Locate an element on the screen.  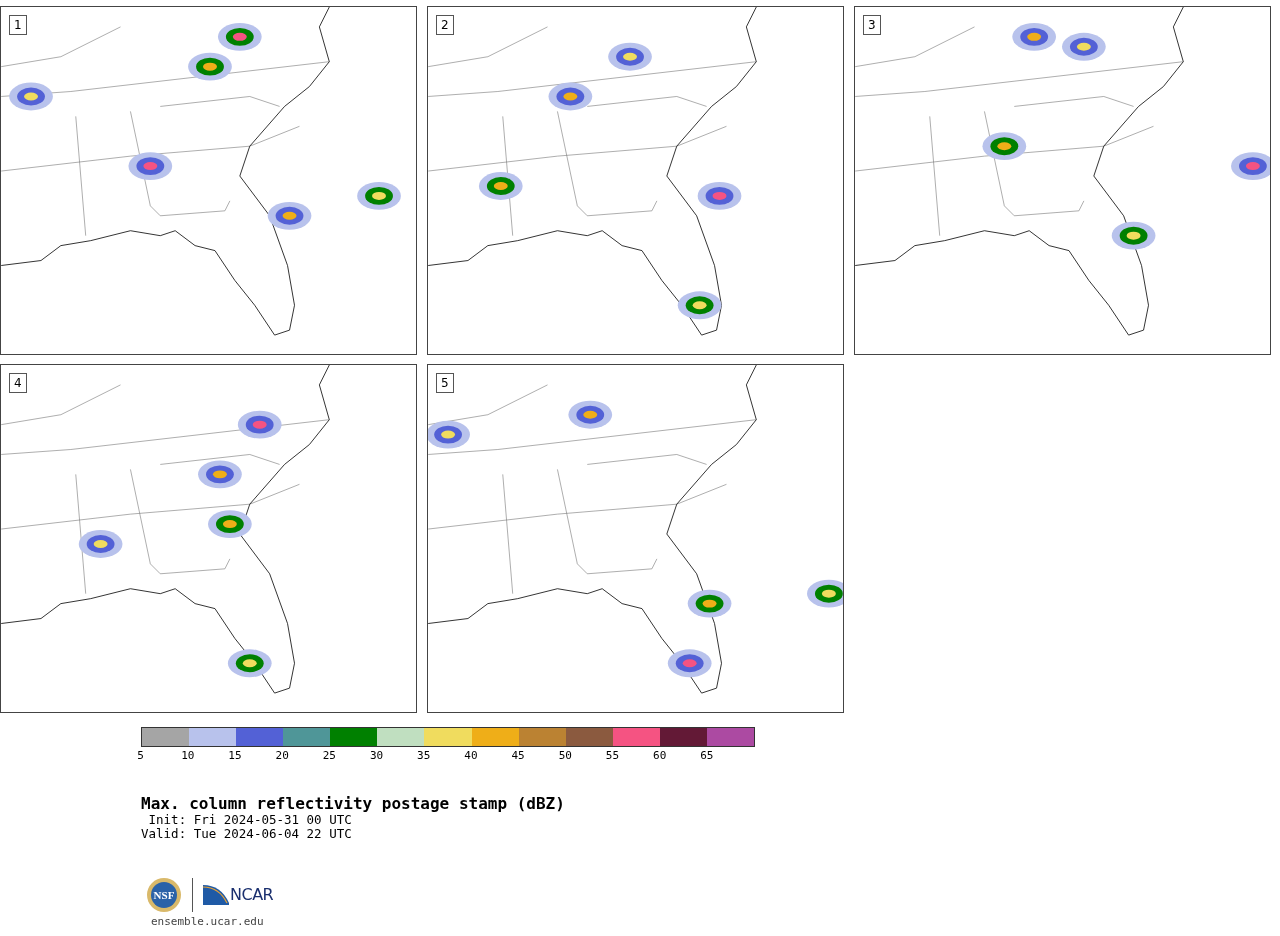
valid-time: Valid: Tue 2024-06-04 22 UTC is located at coordinates (247, 834).